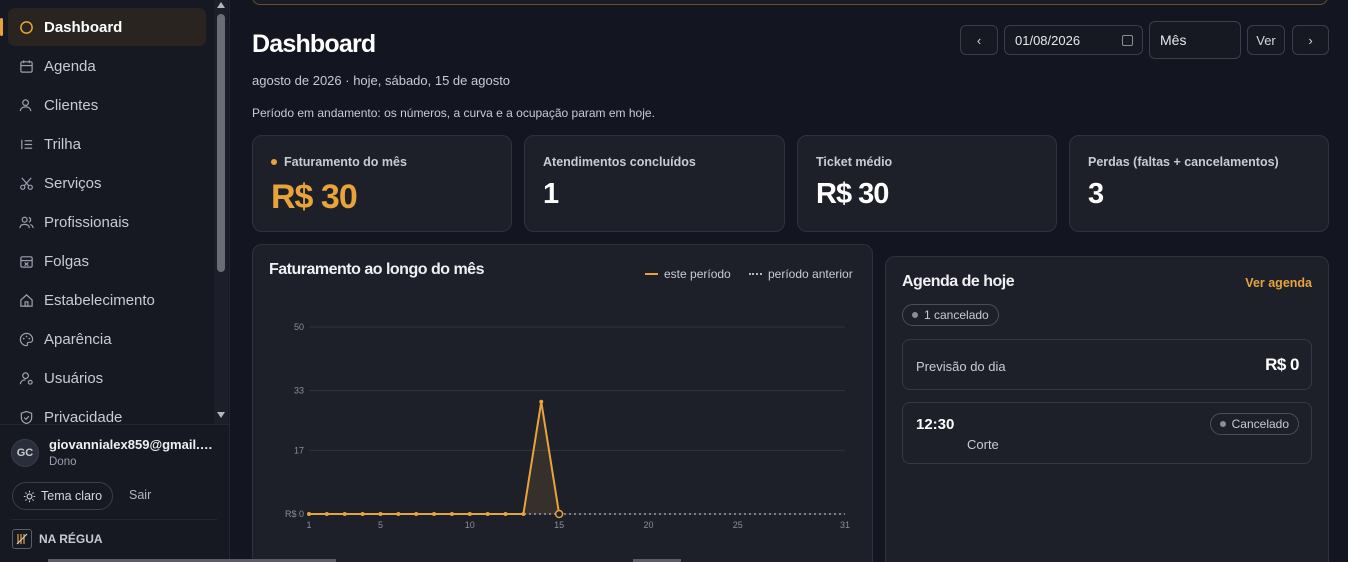  I want to click on user-email: giovannialex859@gmail.com, so click(134, 444).